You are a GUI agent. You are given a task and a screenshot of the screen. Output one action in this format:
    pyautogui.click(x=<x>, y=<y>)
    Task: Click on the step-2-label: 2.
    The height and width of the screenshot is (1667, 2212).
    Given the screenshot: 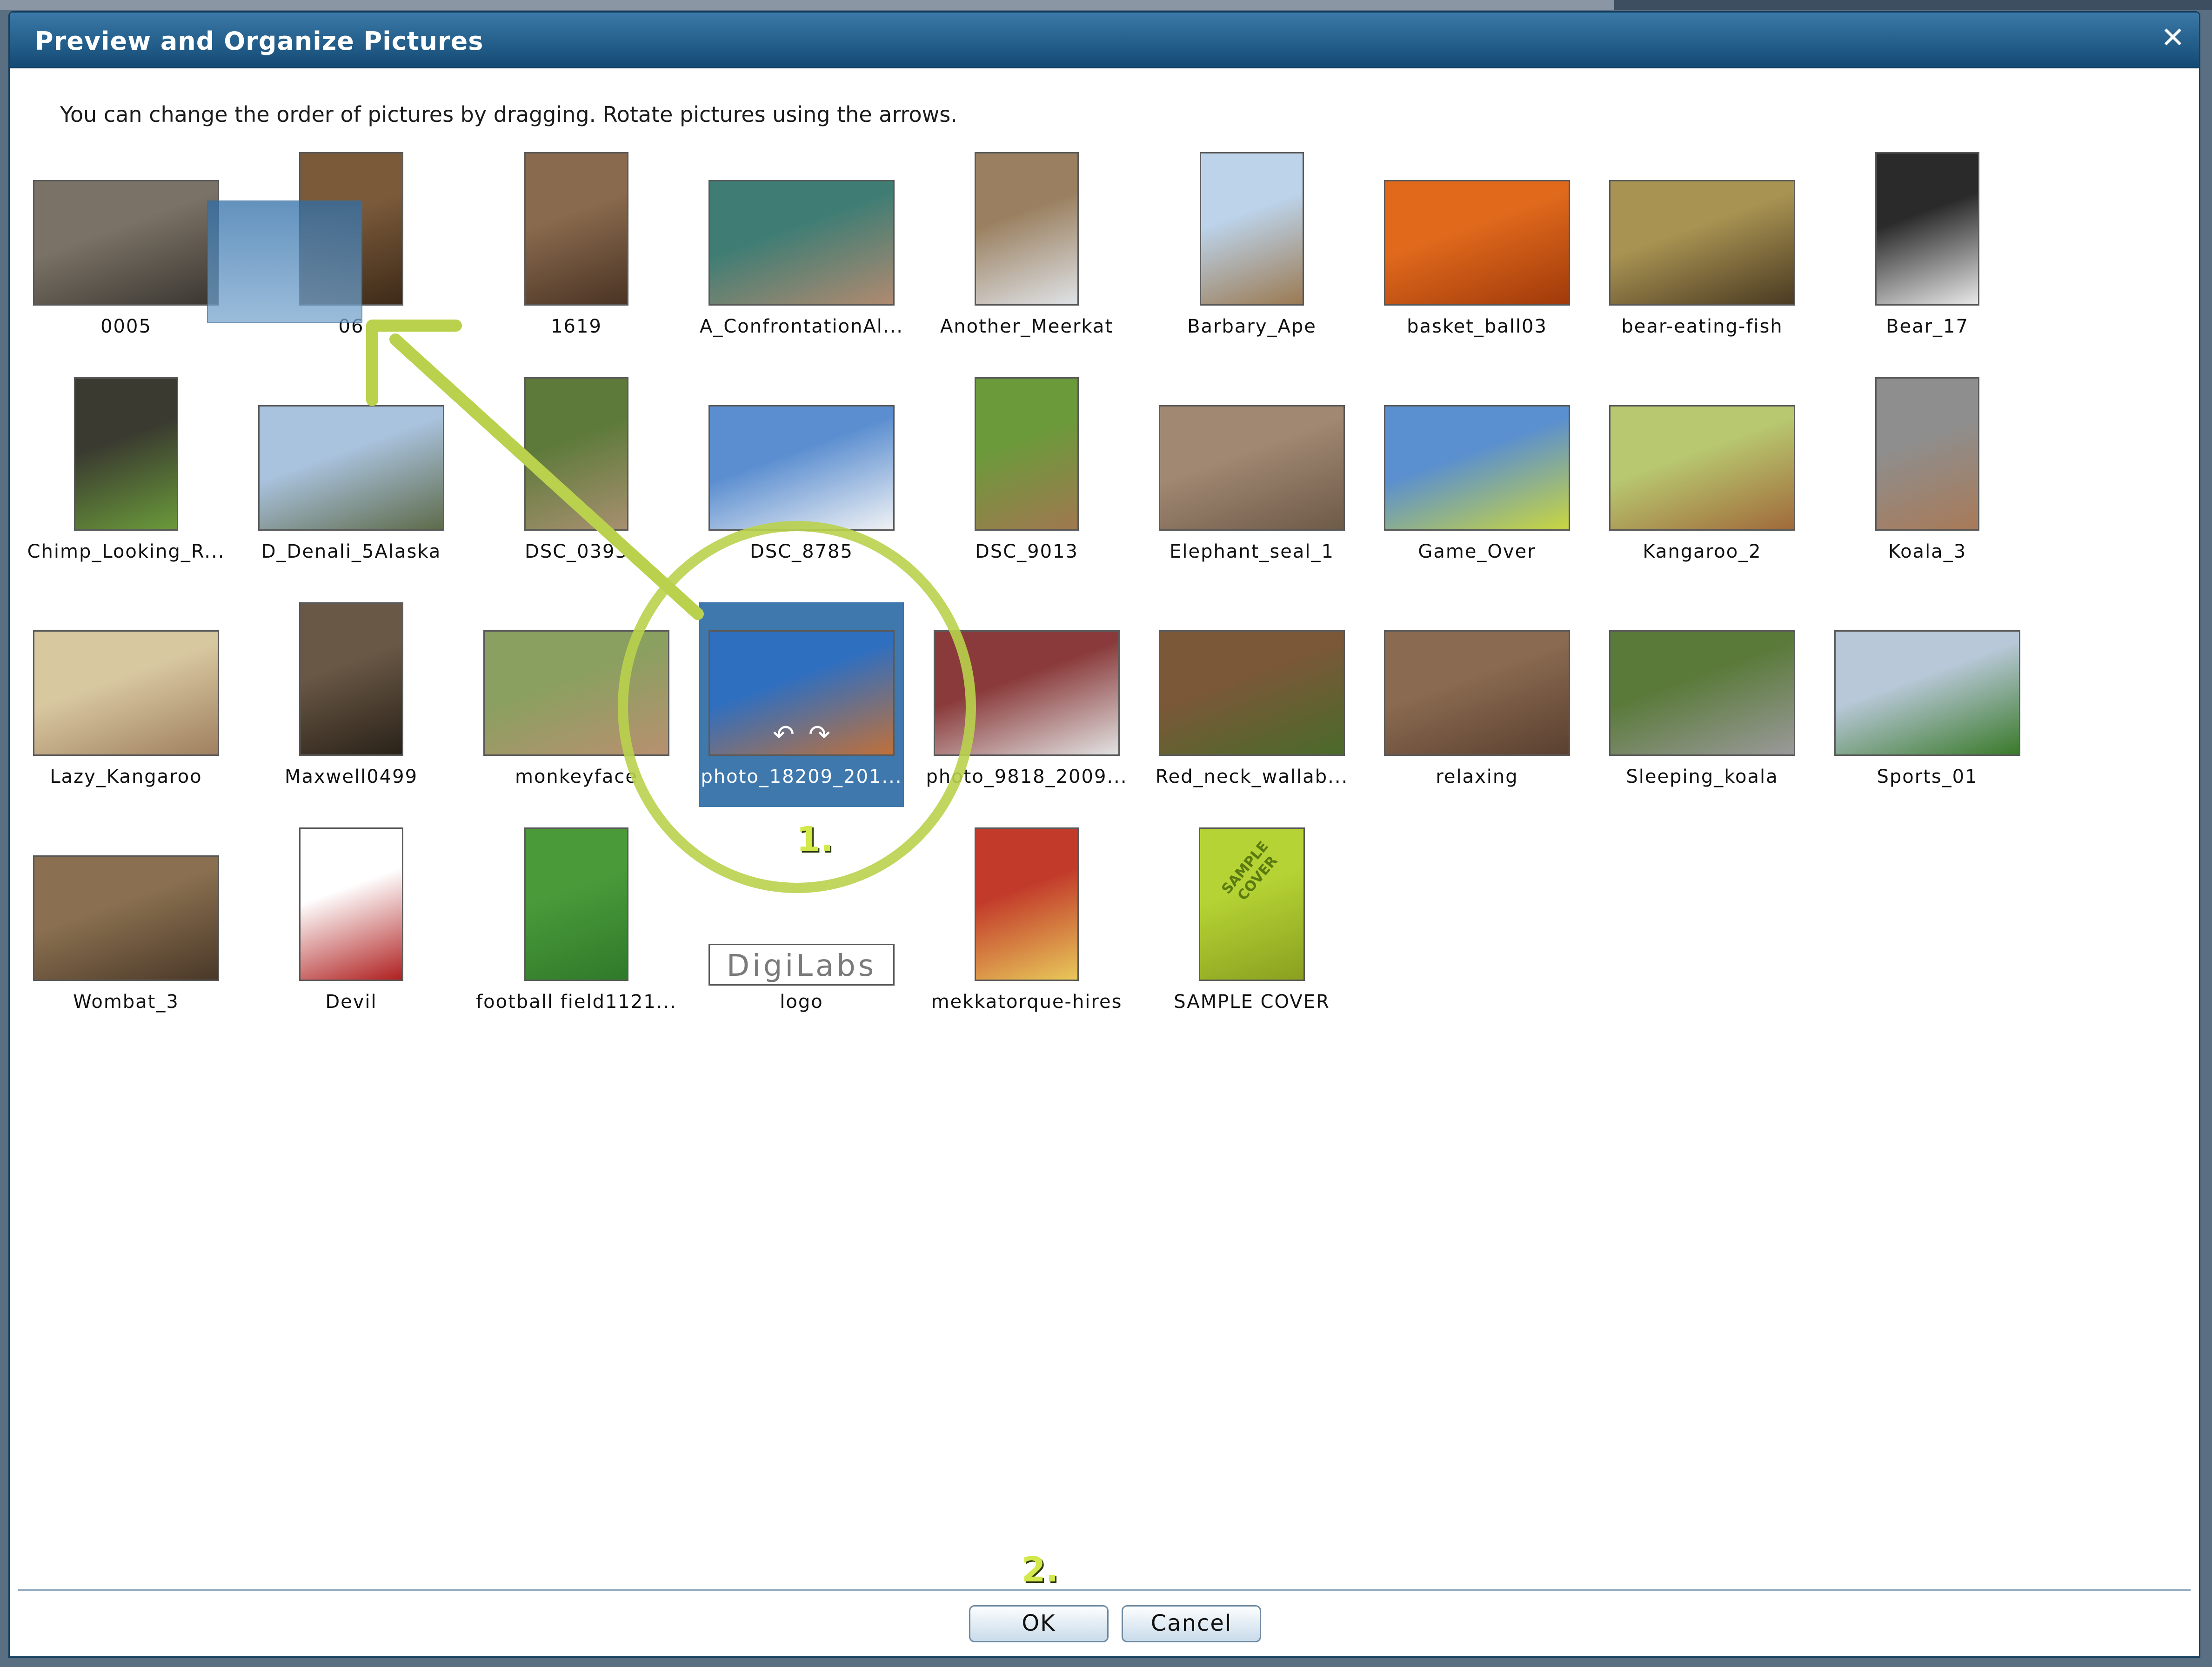 What is the action you would take?
    pyautogui.click(x=1040, y=1570)
    